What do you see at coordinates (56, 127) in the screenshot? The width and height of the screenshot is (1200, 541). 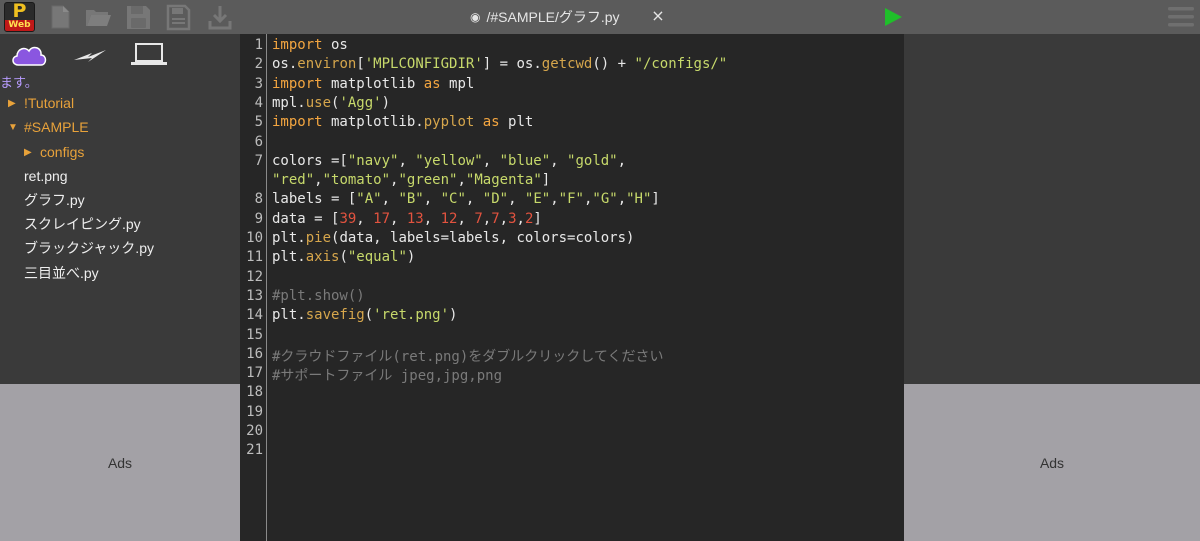 I see `tree-item-label: #SAMPLE` at bounding box center [56, 127].